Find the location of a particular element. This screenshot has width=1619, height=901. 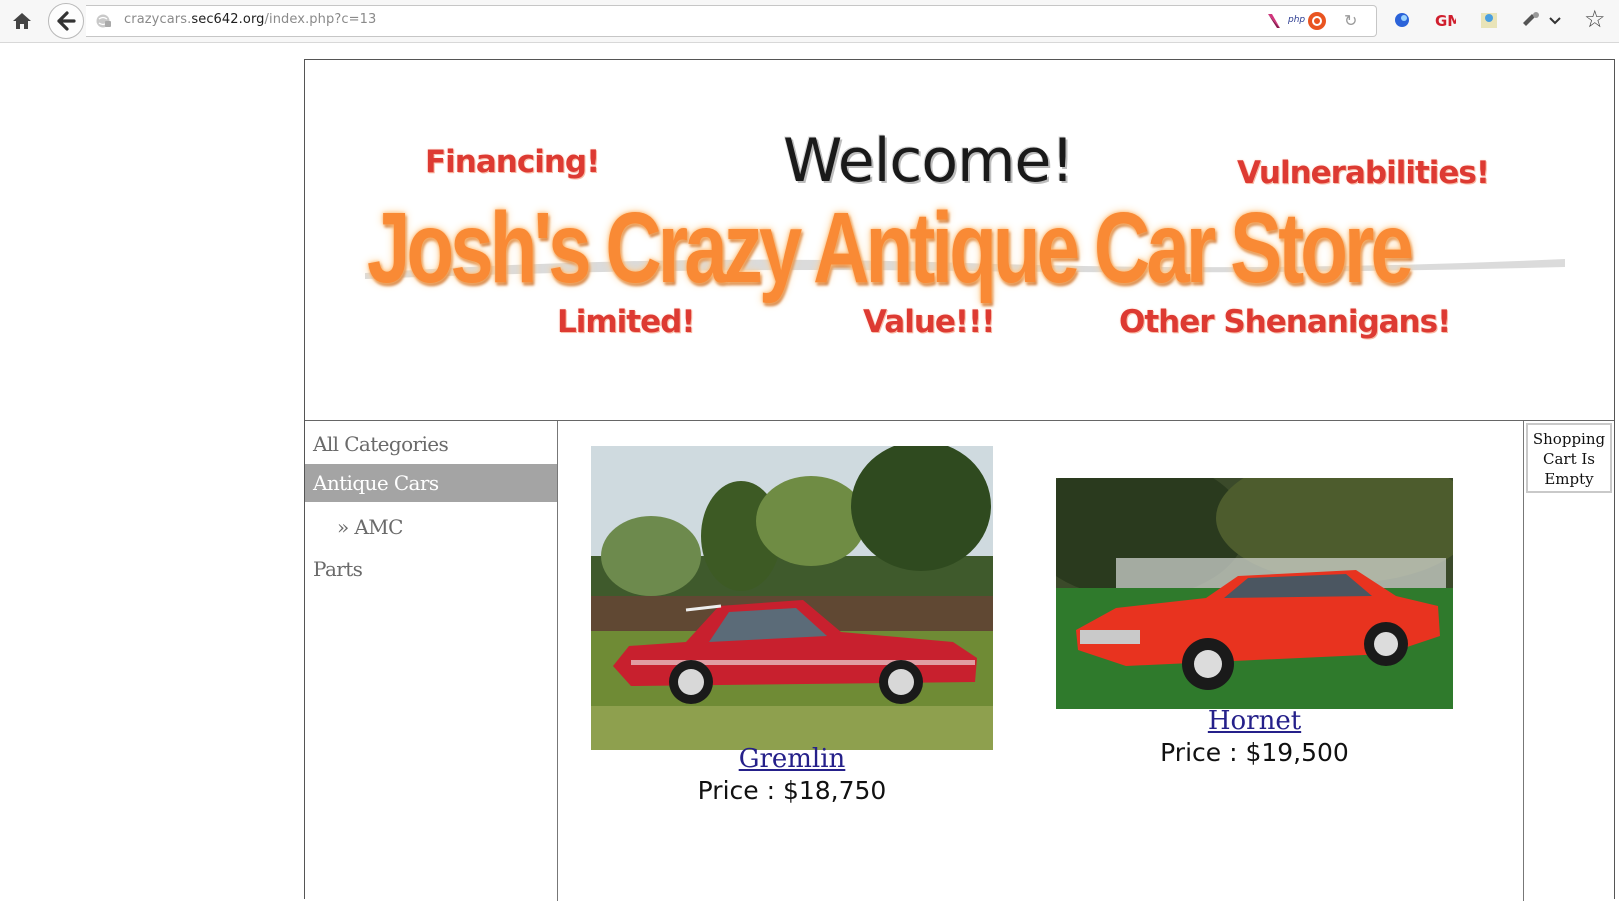

chevron-down-icon is located at coordinates (1555, 20).